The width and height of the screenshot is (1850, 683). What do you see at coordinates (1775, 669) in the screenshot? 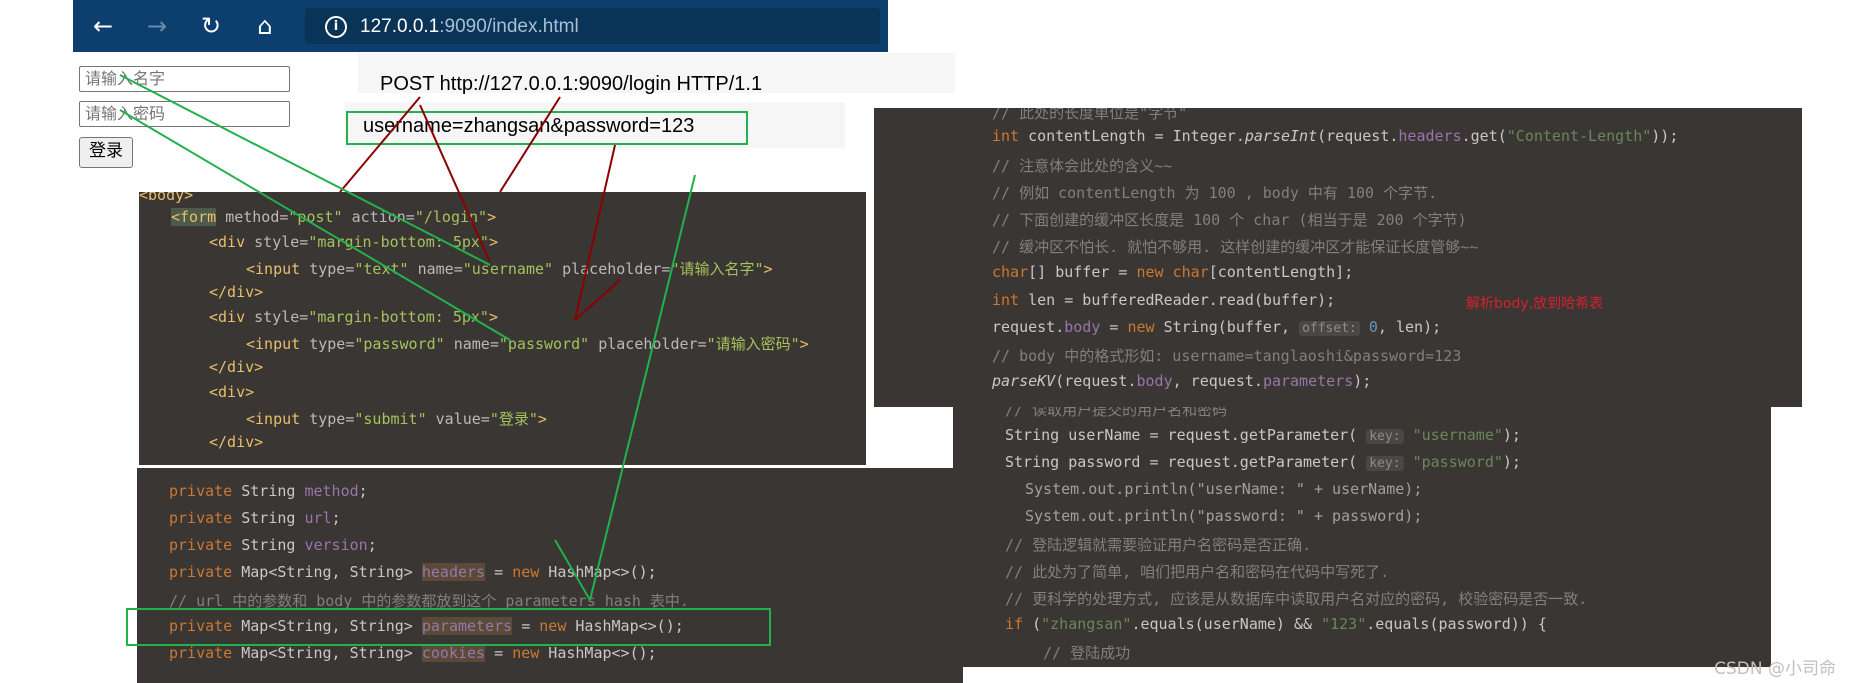
I see `watermark: CSDN @小司命` at bounding box center [1775, 669].